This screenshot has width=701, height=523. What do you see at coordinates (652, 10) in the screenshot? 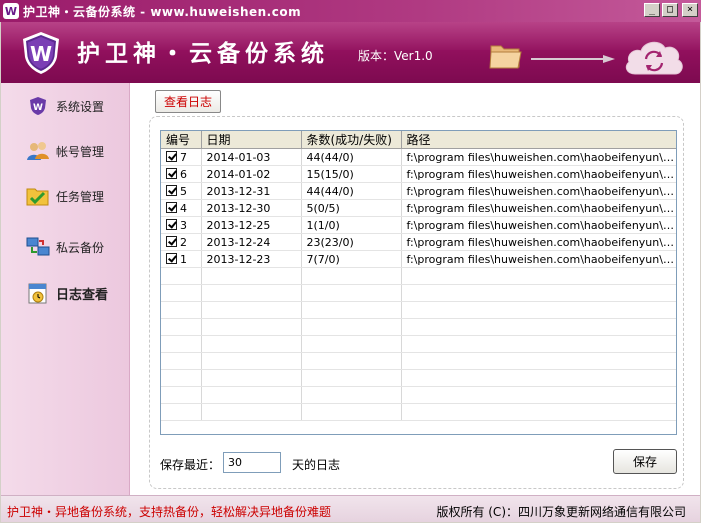
I see `minimize-button: _` at bounding box center [652, 10].